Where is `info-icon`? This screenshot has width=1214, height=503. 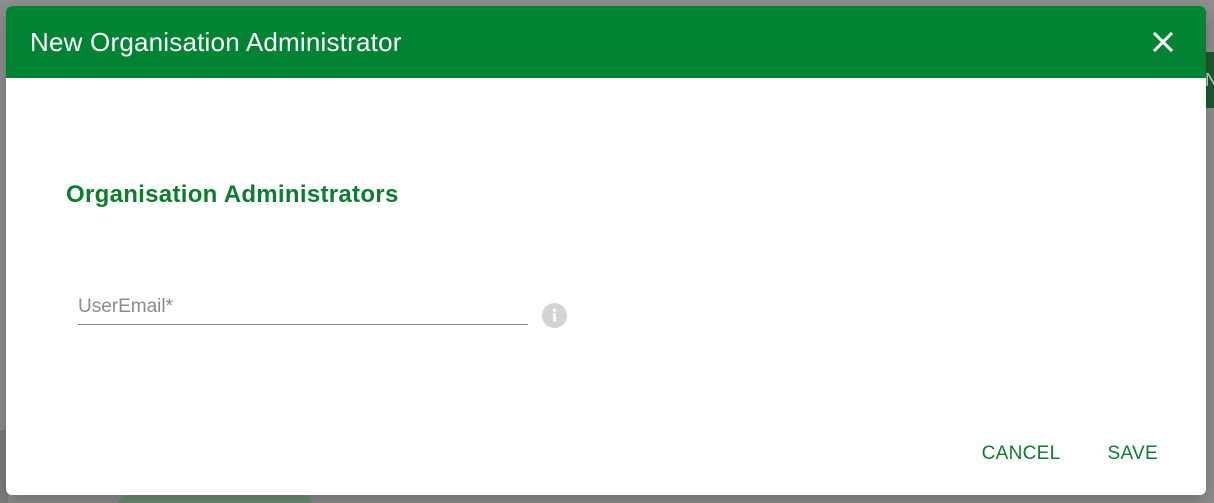
info-icon is located at coordinates (554, 315).